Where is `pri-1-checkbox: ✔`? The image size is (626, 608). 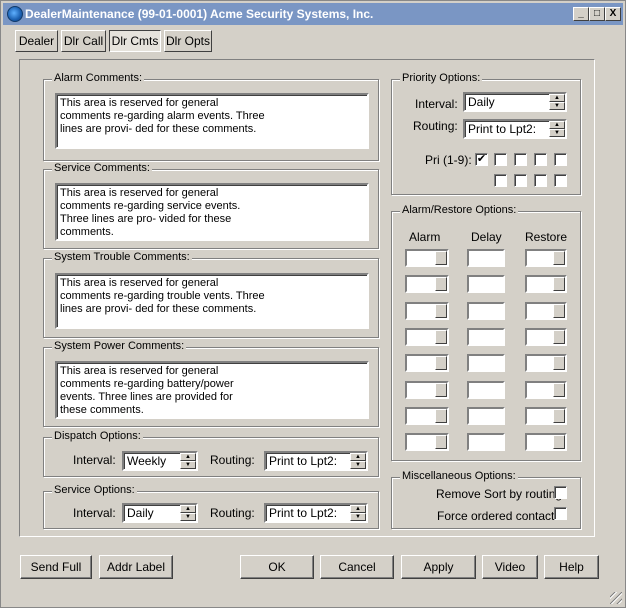 pri-1-checkbox: ✔ is located at coordinates (481, 159).